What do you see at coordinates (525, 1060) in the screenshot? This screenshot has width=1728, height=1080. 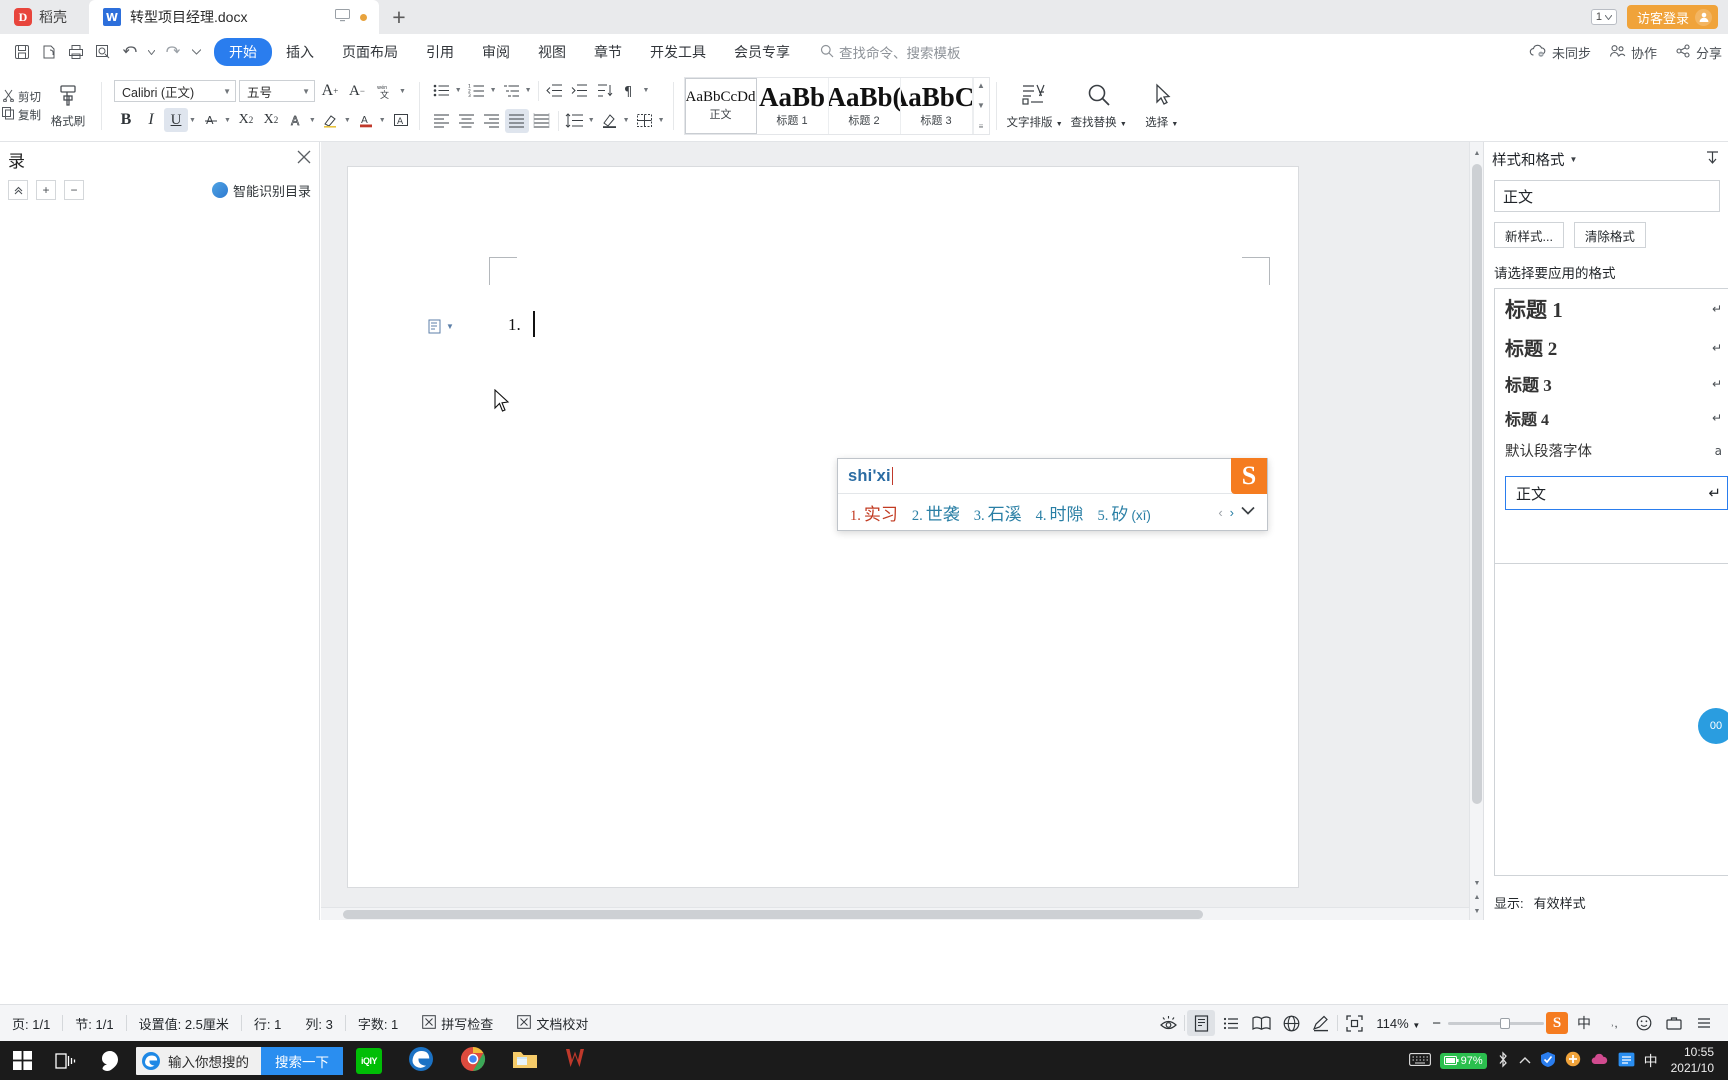 I see `explorer-app-button` at bounding box center [525, 1060].